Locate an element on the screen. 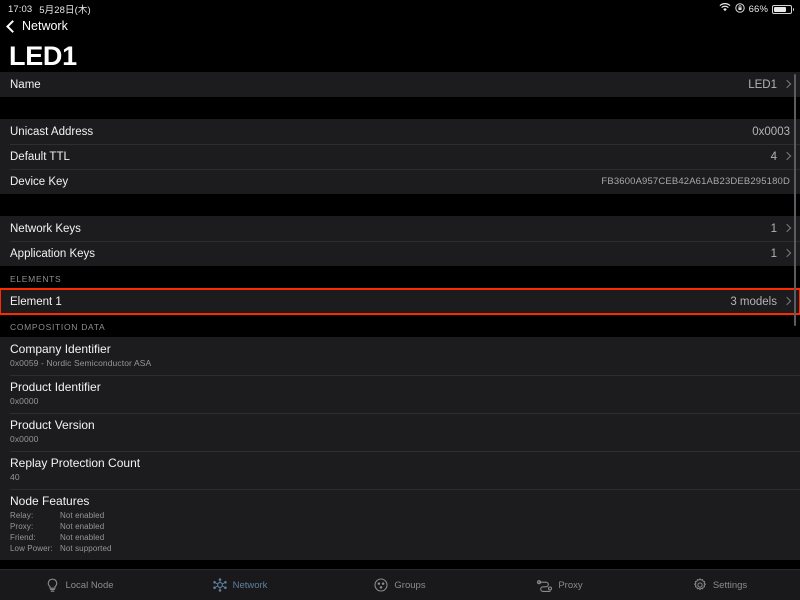 The height and width of the screenshot is (600, 800). status-bar-right: 66% is located at coordinates (756, 9).